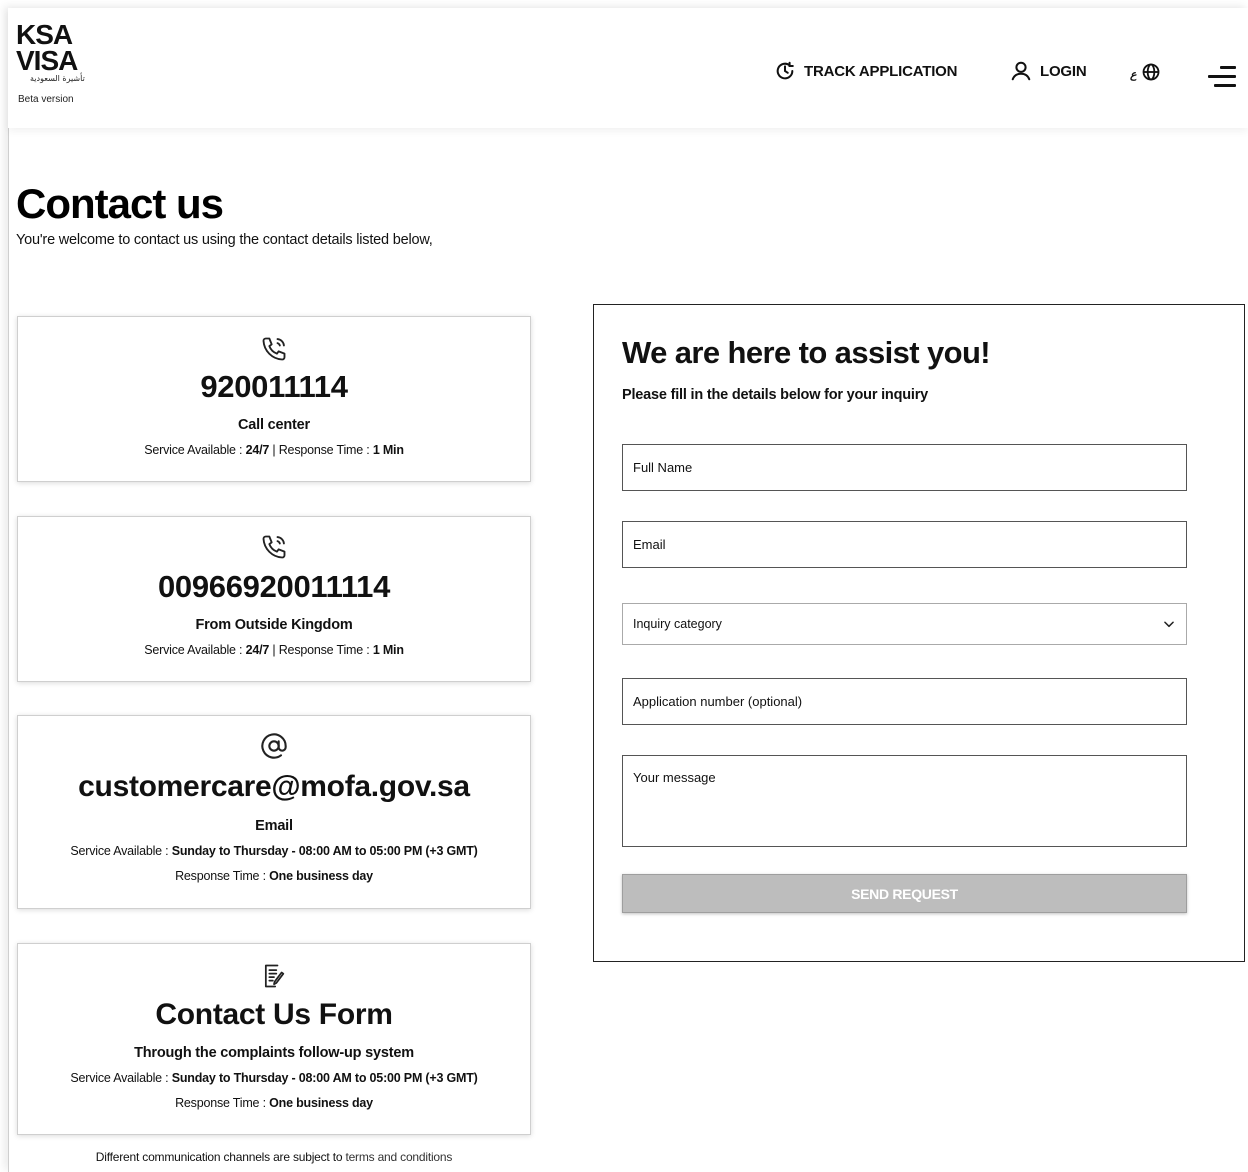 The height and width of the screenshot is (1172, 1248). I want to click on form-edit-icon, so click(274, 976).